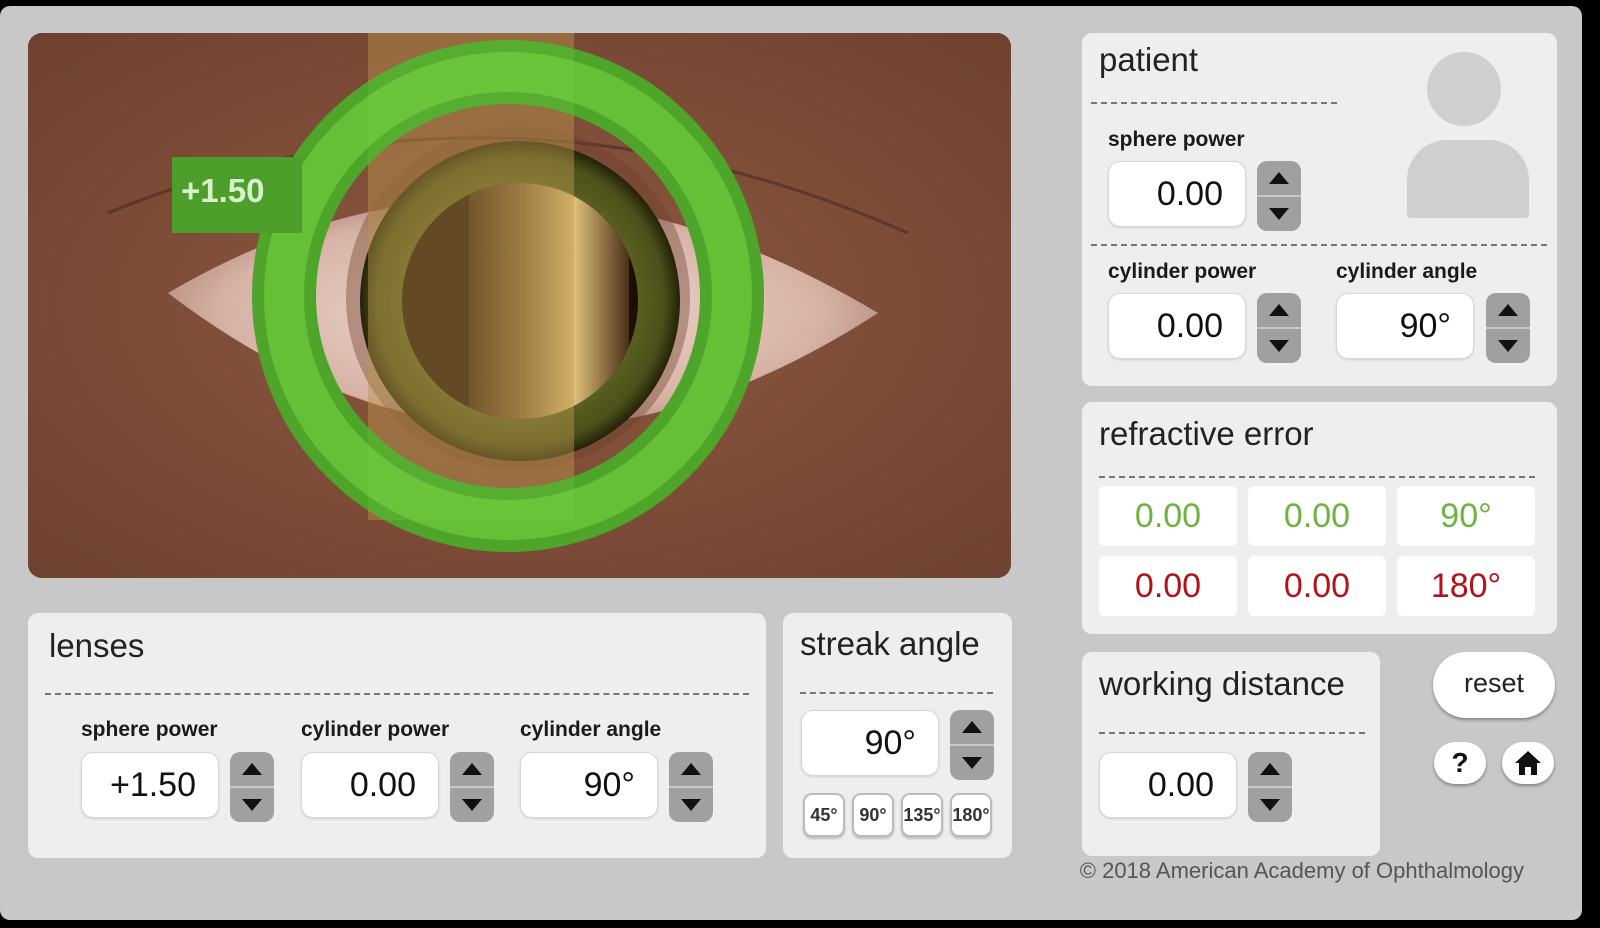  Describe the element at coordinates (1177, 326) in the screenshot. I see `patient-cylinder-power-field: 0.00` at that location.